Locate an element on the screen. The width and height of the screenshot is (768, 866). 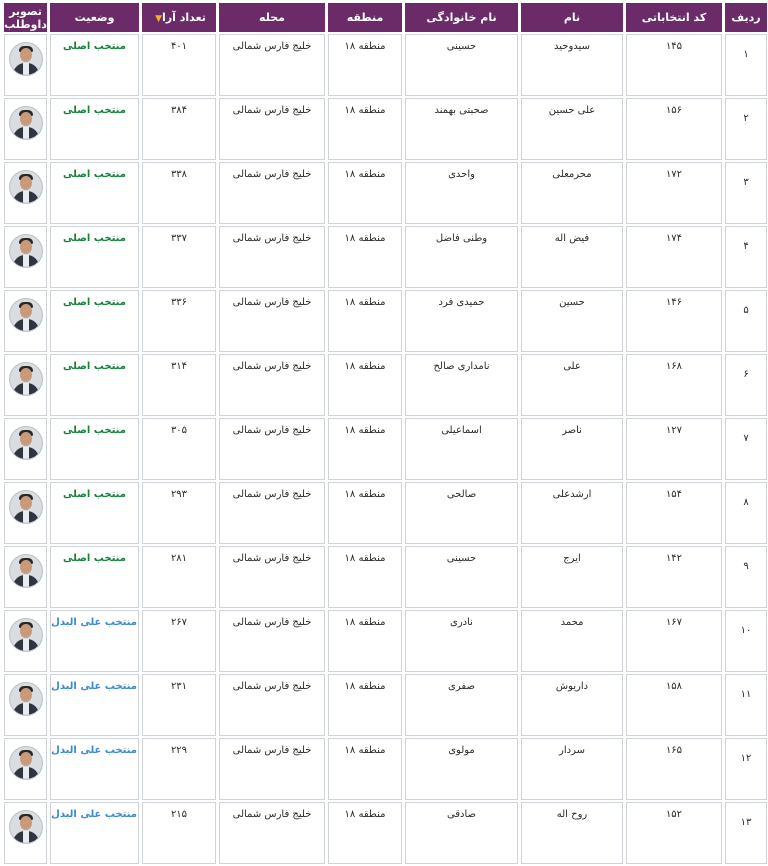
row-number-cell: ۸ is located at coordinates (746, 513).